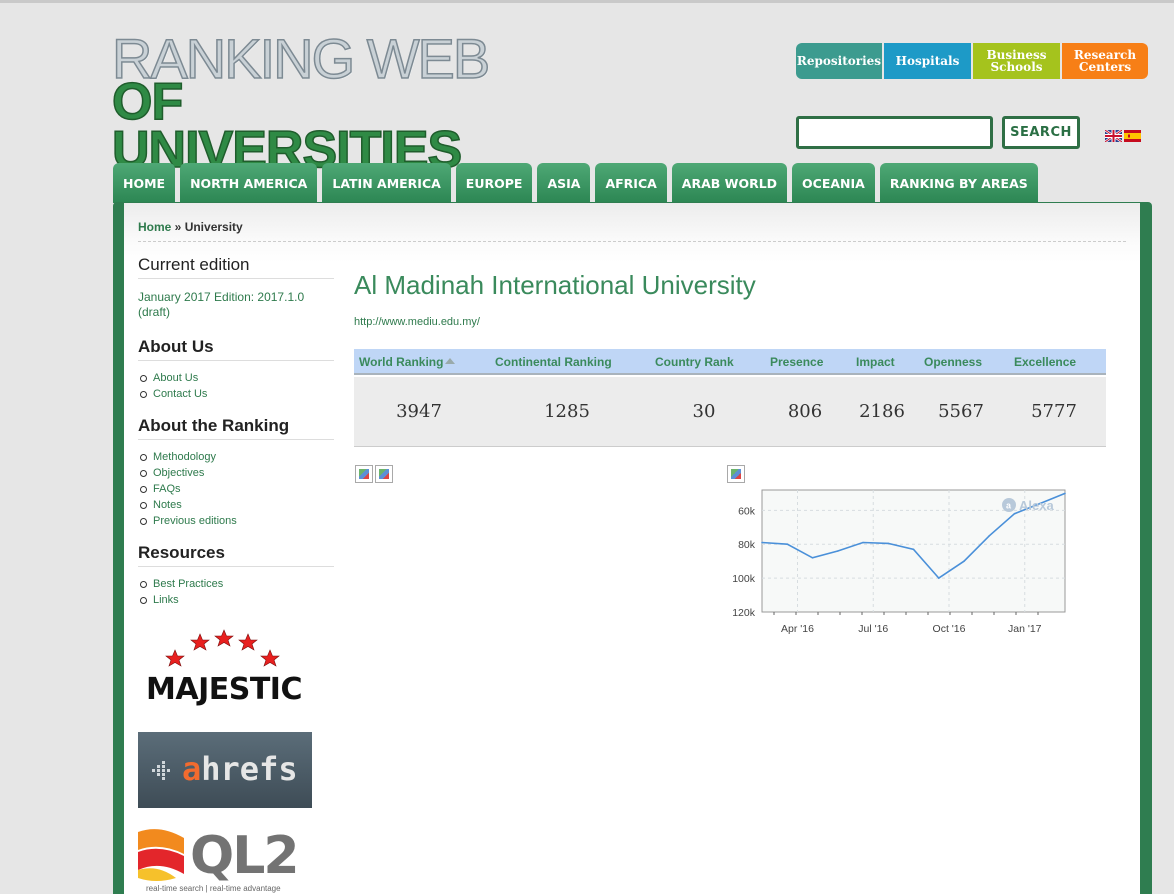 The width and height of the screenshot is (1174, 894). Describe the element at coordinates (632, 241) in the screenshot. I see `breadcrumb-divider` at that location.